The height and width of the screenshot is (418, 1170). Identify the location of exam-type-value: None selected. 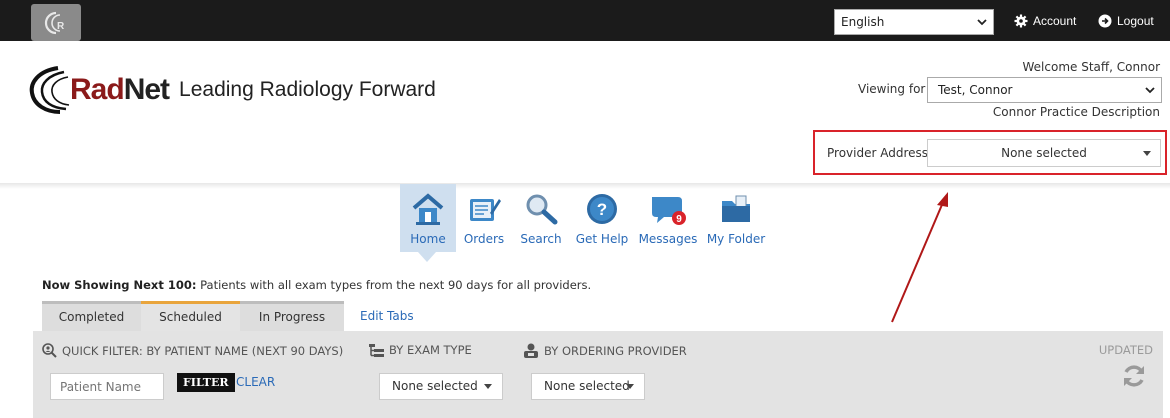
(435, 386).